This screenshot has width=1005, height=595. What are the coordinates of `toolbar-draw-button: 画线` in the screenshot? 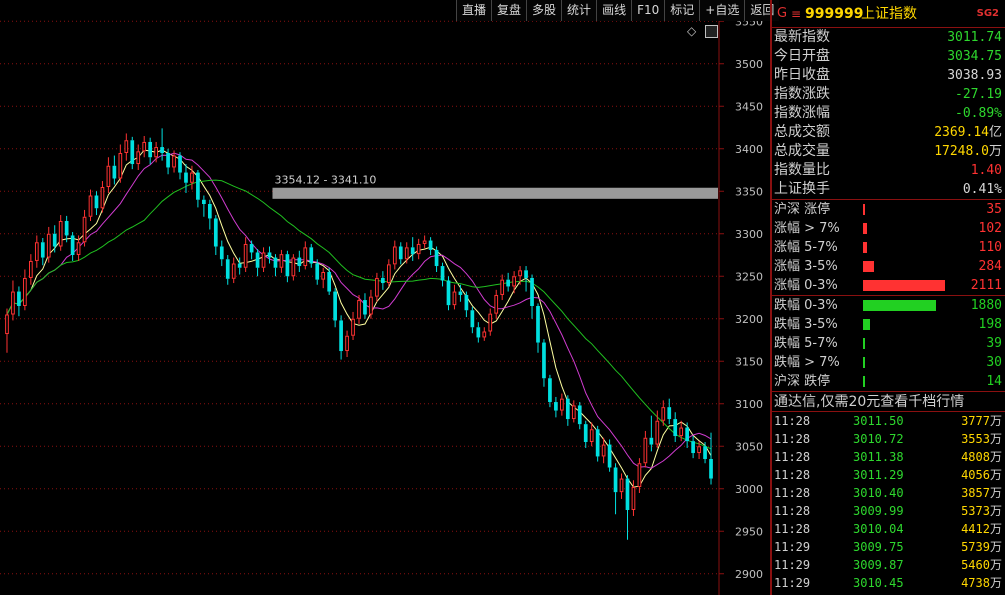 It's located at (614, 10).